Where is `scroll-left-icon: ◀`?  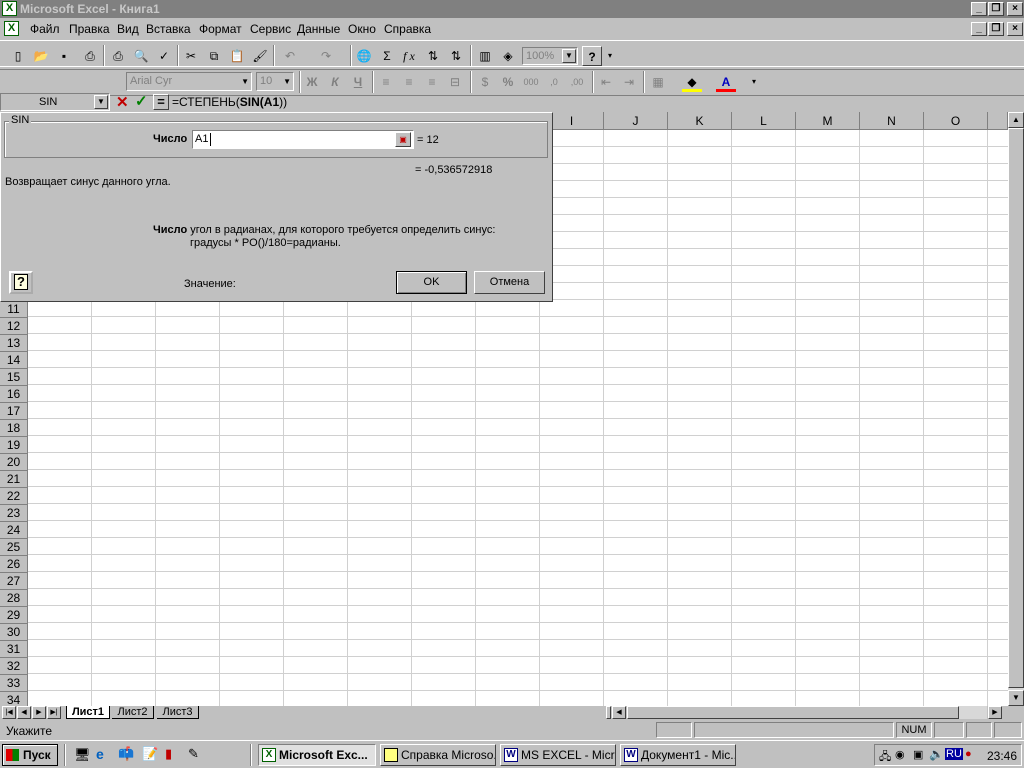
scroll-left-icon: ◀ is located at coordinates (619, 712).